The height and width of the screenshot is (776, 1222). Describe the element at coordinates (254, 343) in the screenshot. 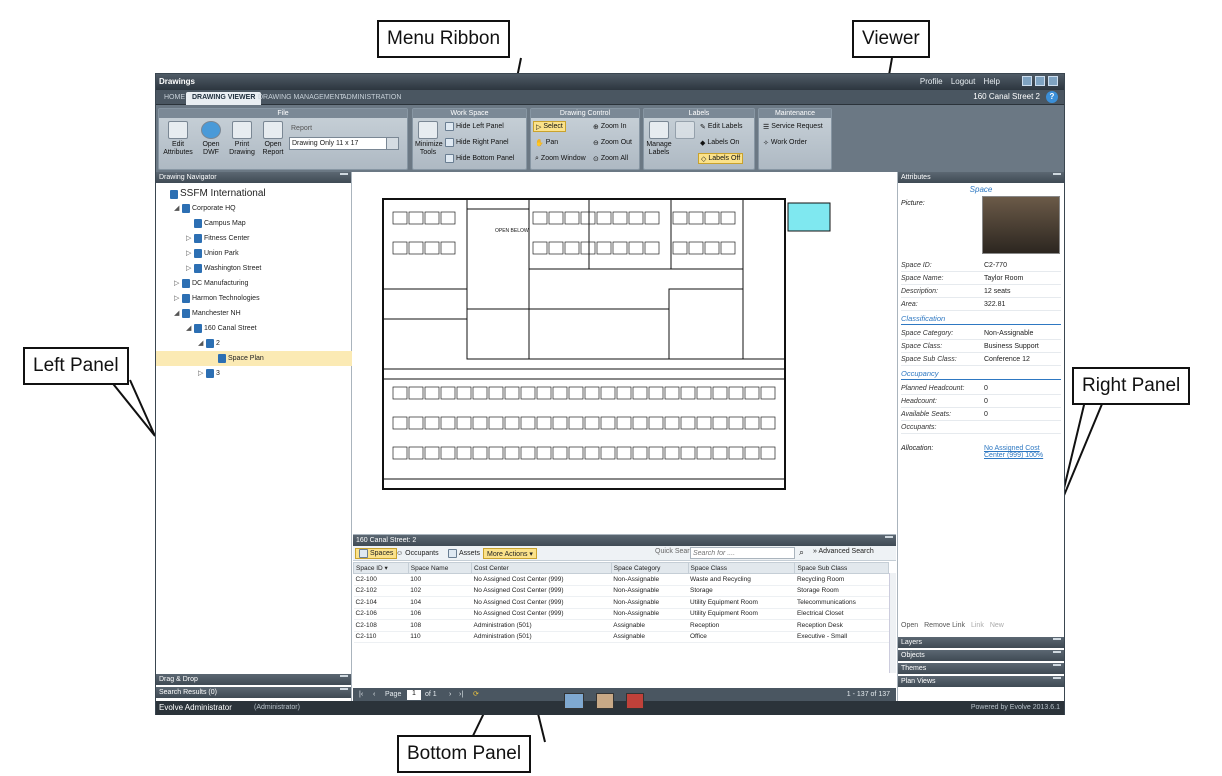

I see `tree-node: ◢ 2` at that location.